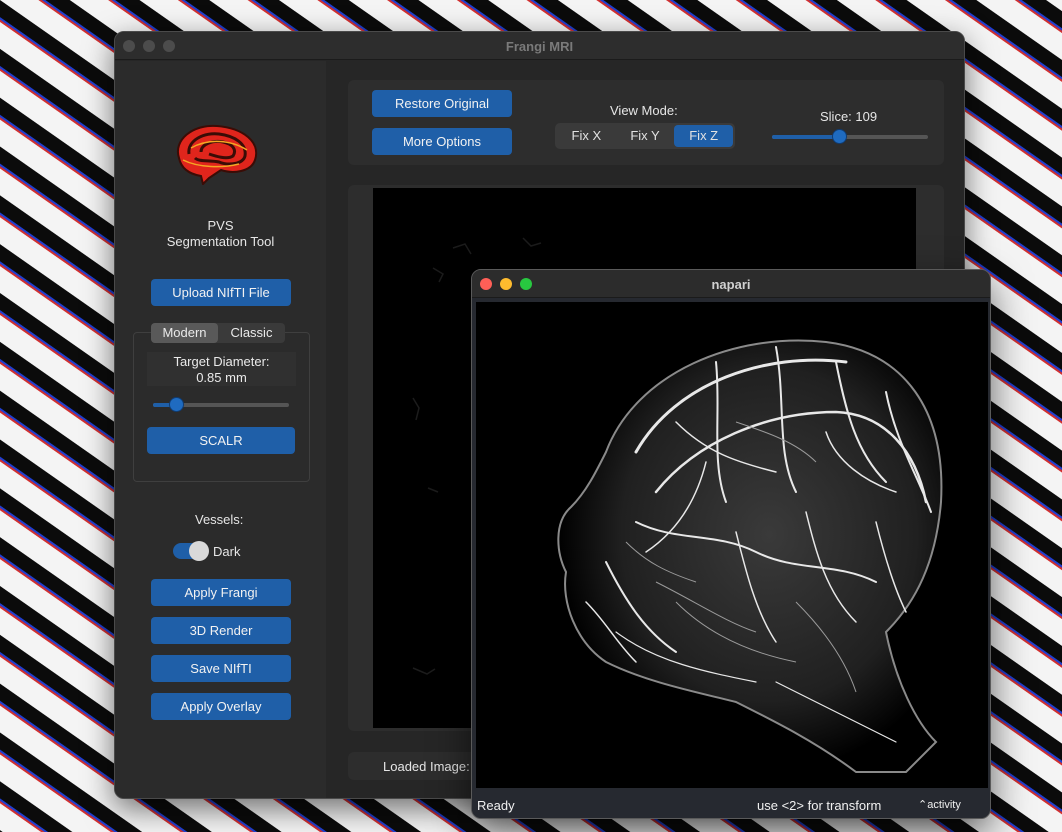  I want to click on mode-tabs: Modern Classic, so click(218, 333).